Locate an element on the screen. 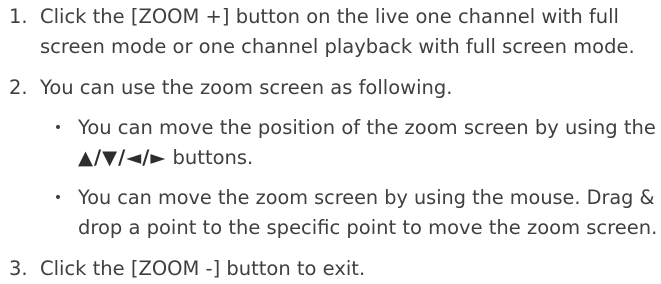 The width and height of the screenshot is (661, 284). step-number: 3. is located at coordinates (18, 268).